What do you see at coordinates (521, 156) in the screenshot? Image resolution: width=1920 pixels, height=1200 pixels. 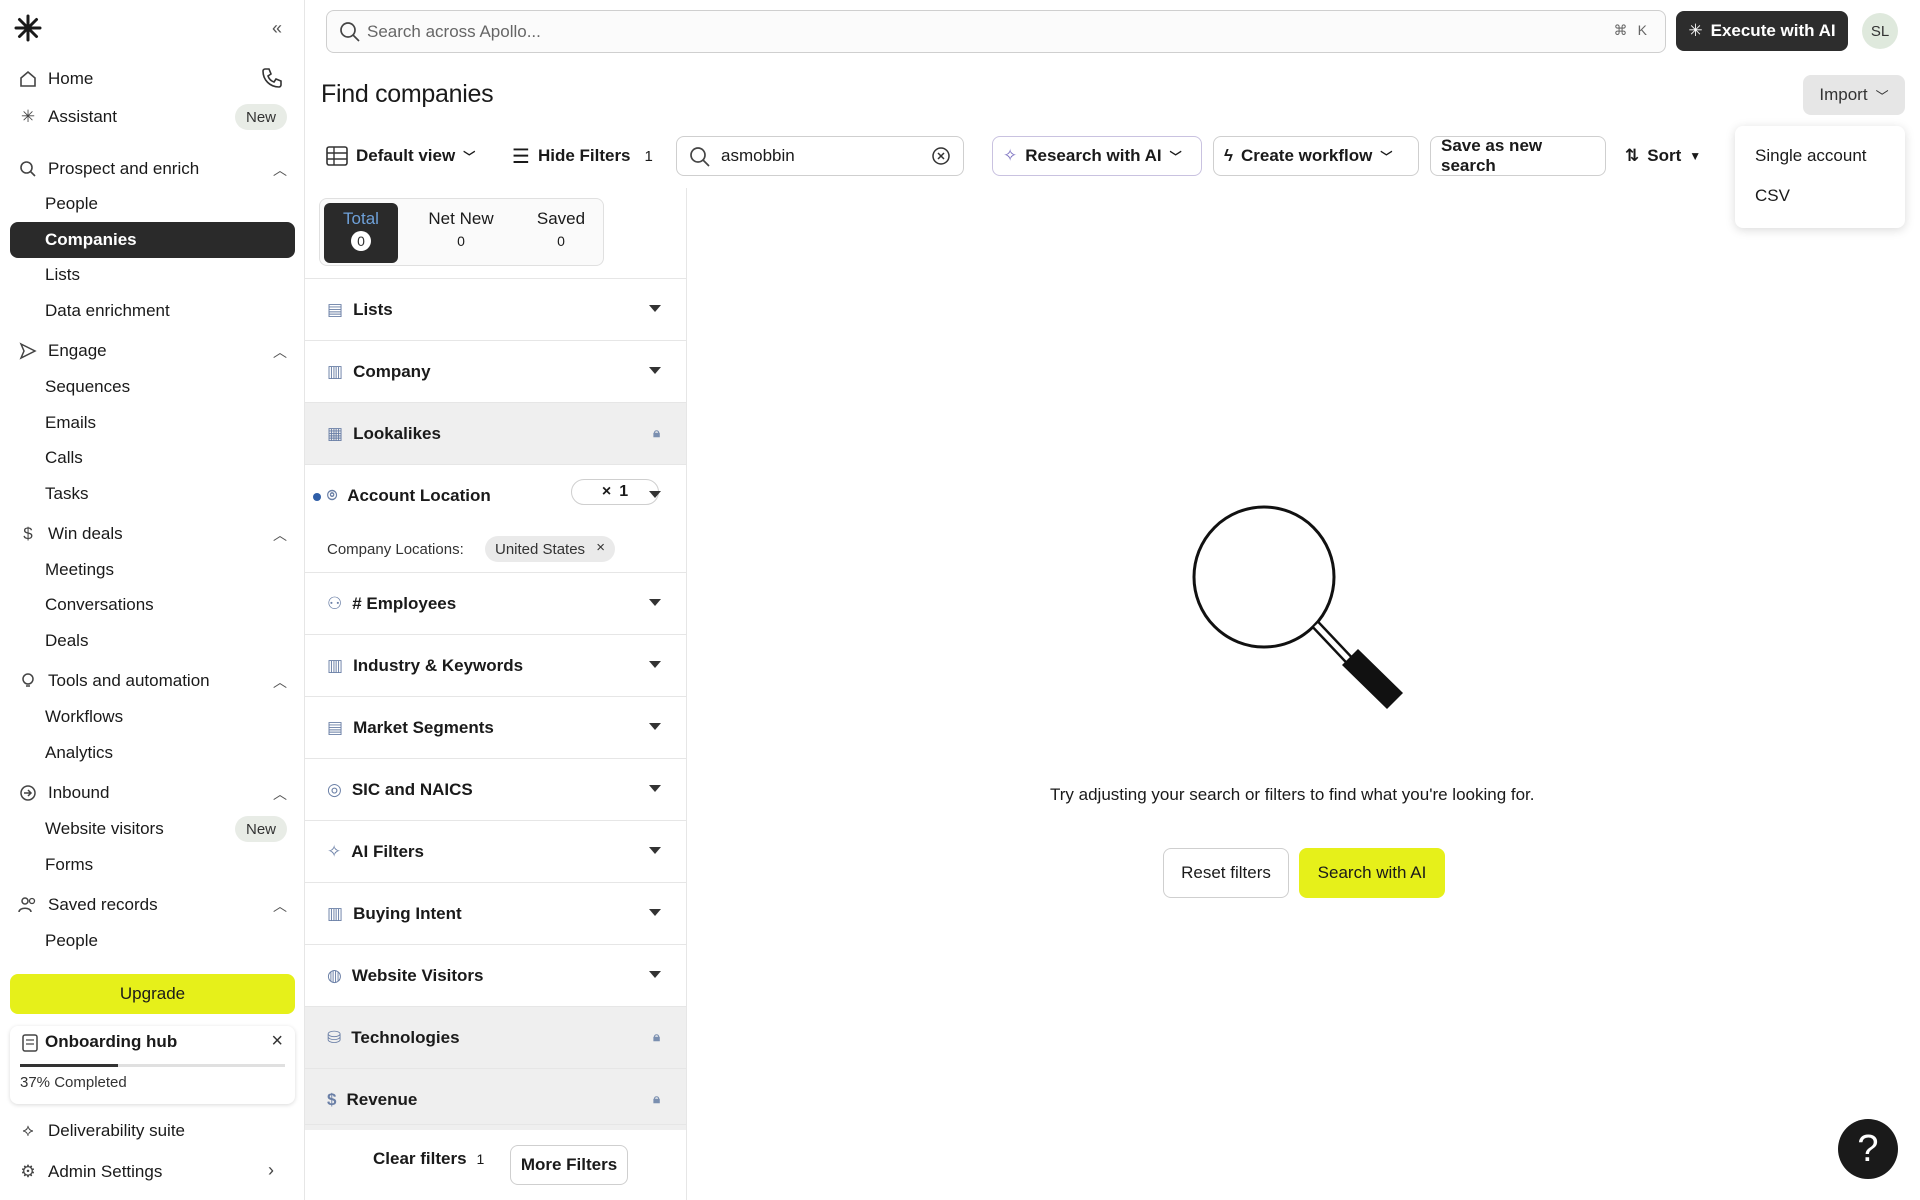 I see `filter-icon: ☰` at bounding box center [521, 156].